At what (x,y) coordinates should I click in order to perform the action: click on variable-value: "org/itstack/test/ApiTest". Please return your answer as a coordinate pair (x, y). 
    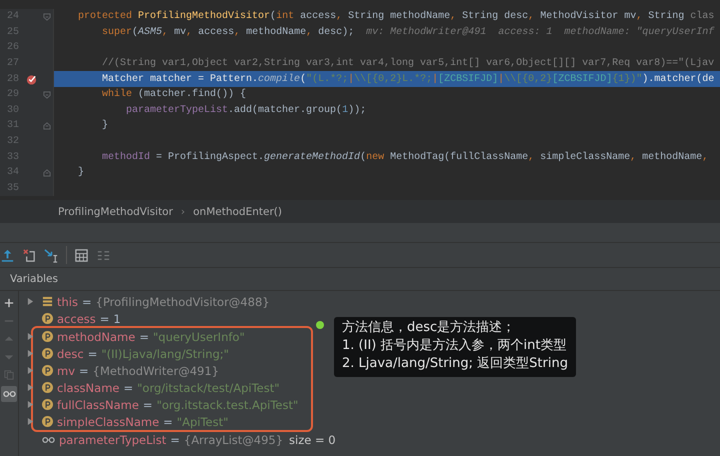
    Looking at the image, I should click on (208, 387).